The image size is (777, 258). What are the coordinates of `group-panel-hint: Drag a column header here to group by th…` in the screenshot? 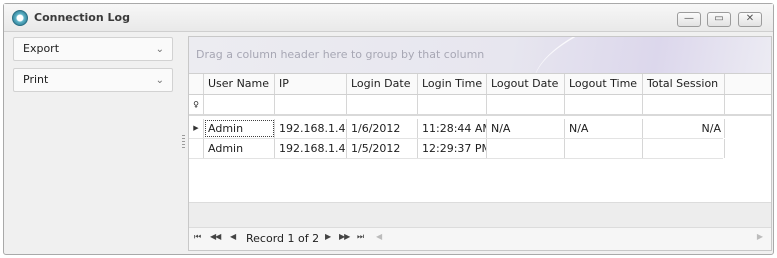 It's located at (340, 54).